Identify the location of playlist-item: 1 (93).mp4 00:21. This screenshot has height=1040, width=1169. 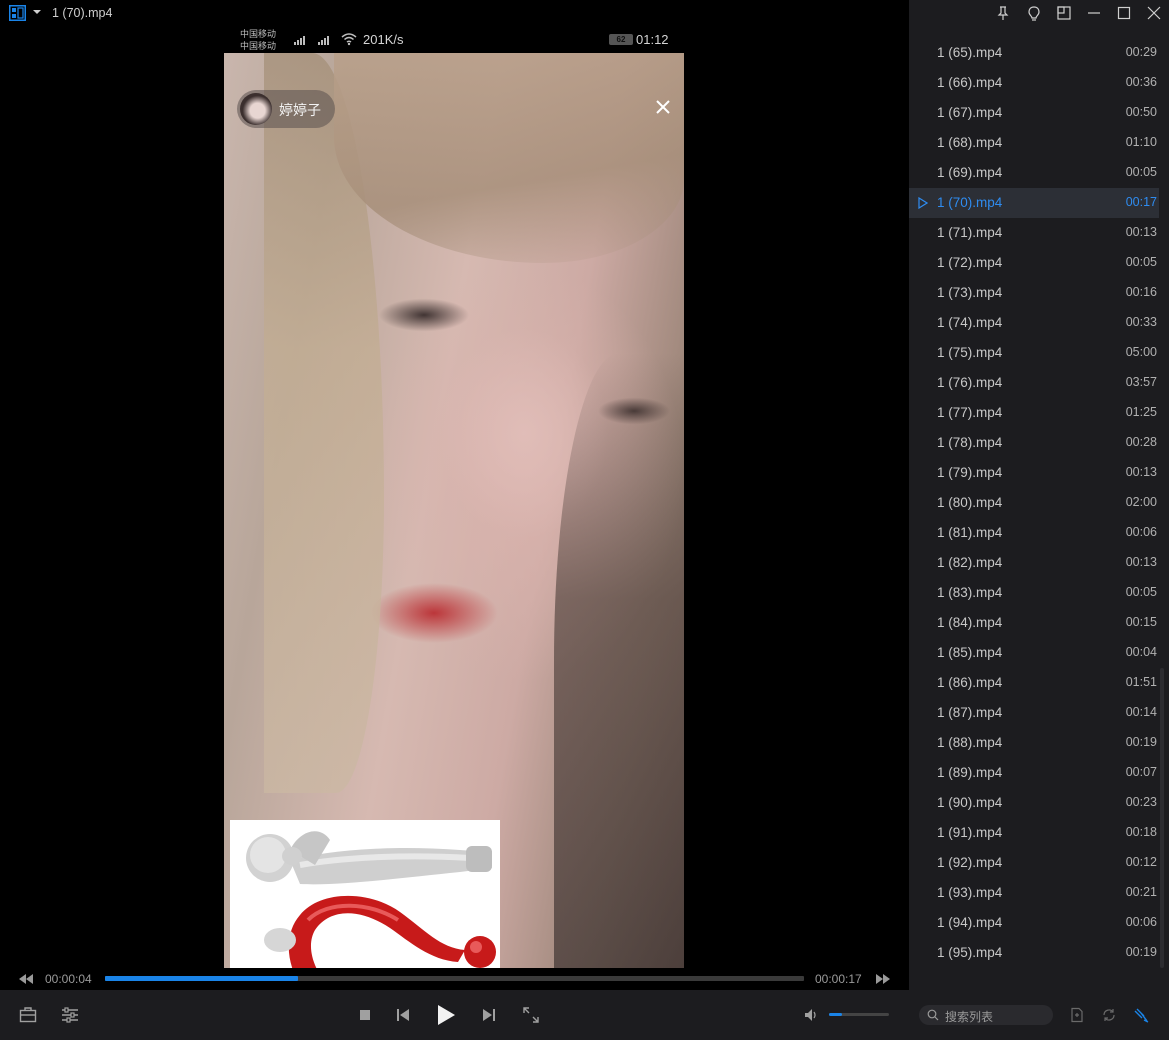
(1034, 893).